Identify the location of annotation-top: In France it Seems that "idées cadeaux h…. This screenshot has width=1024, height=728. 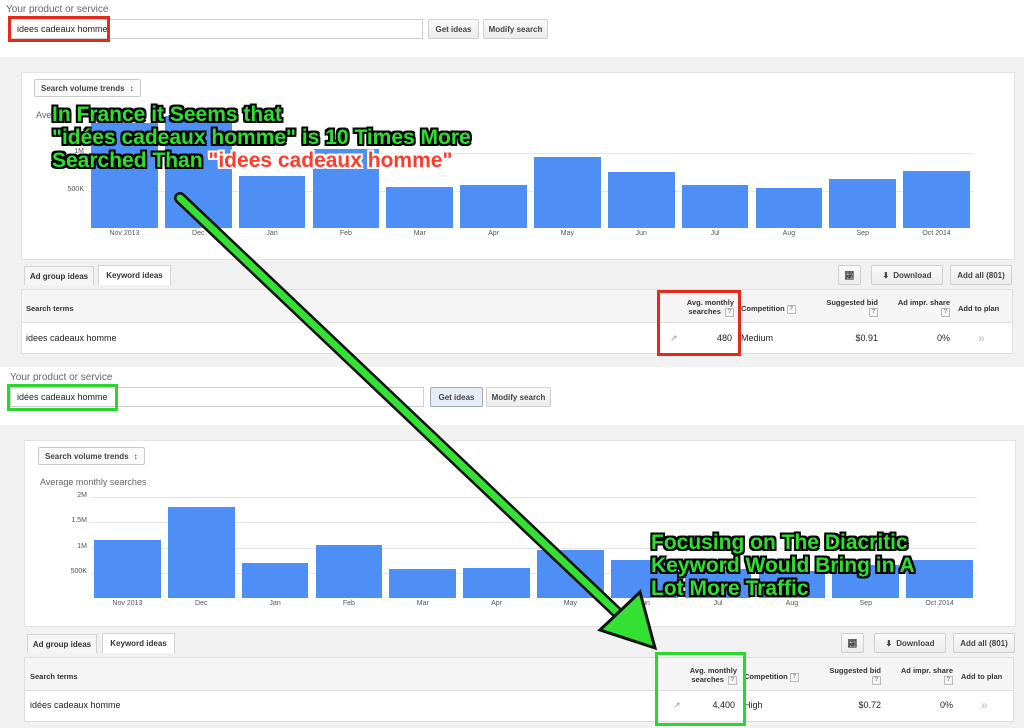
(261, 137).